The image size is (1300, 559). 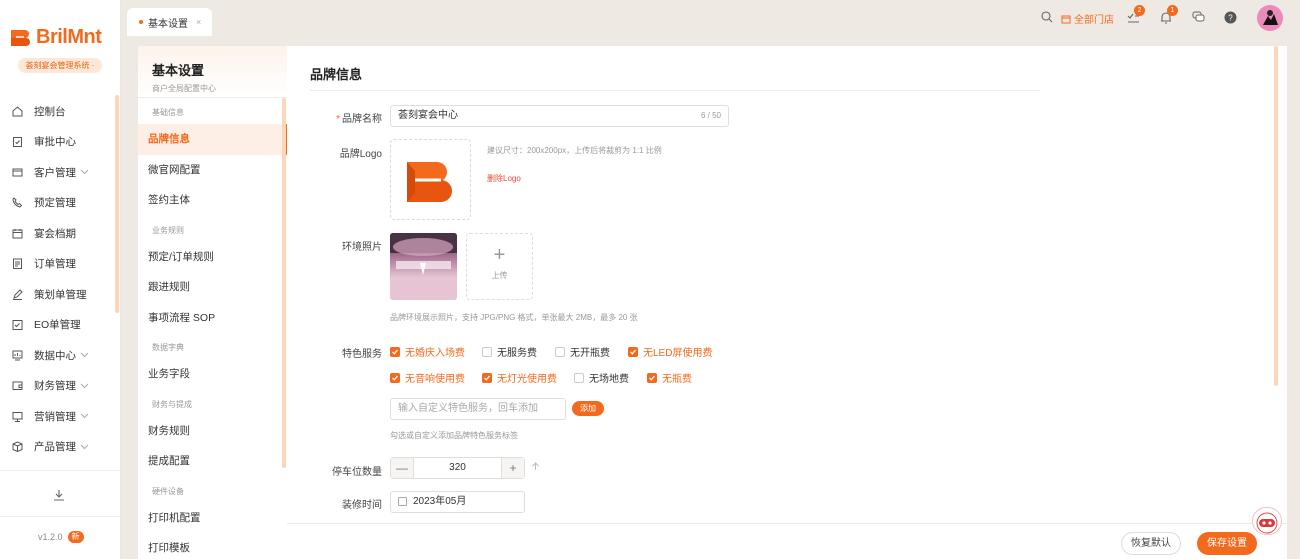 I want to click on panel-scrollbar, so click(x=284, y=283).